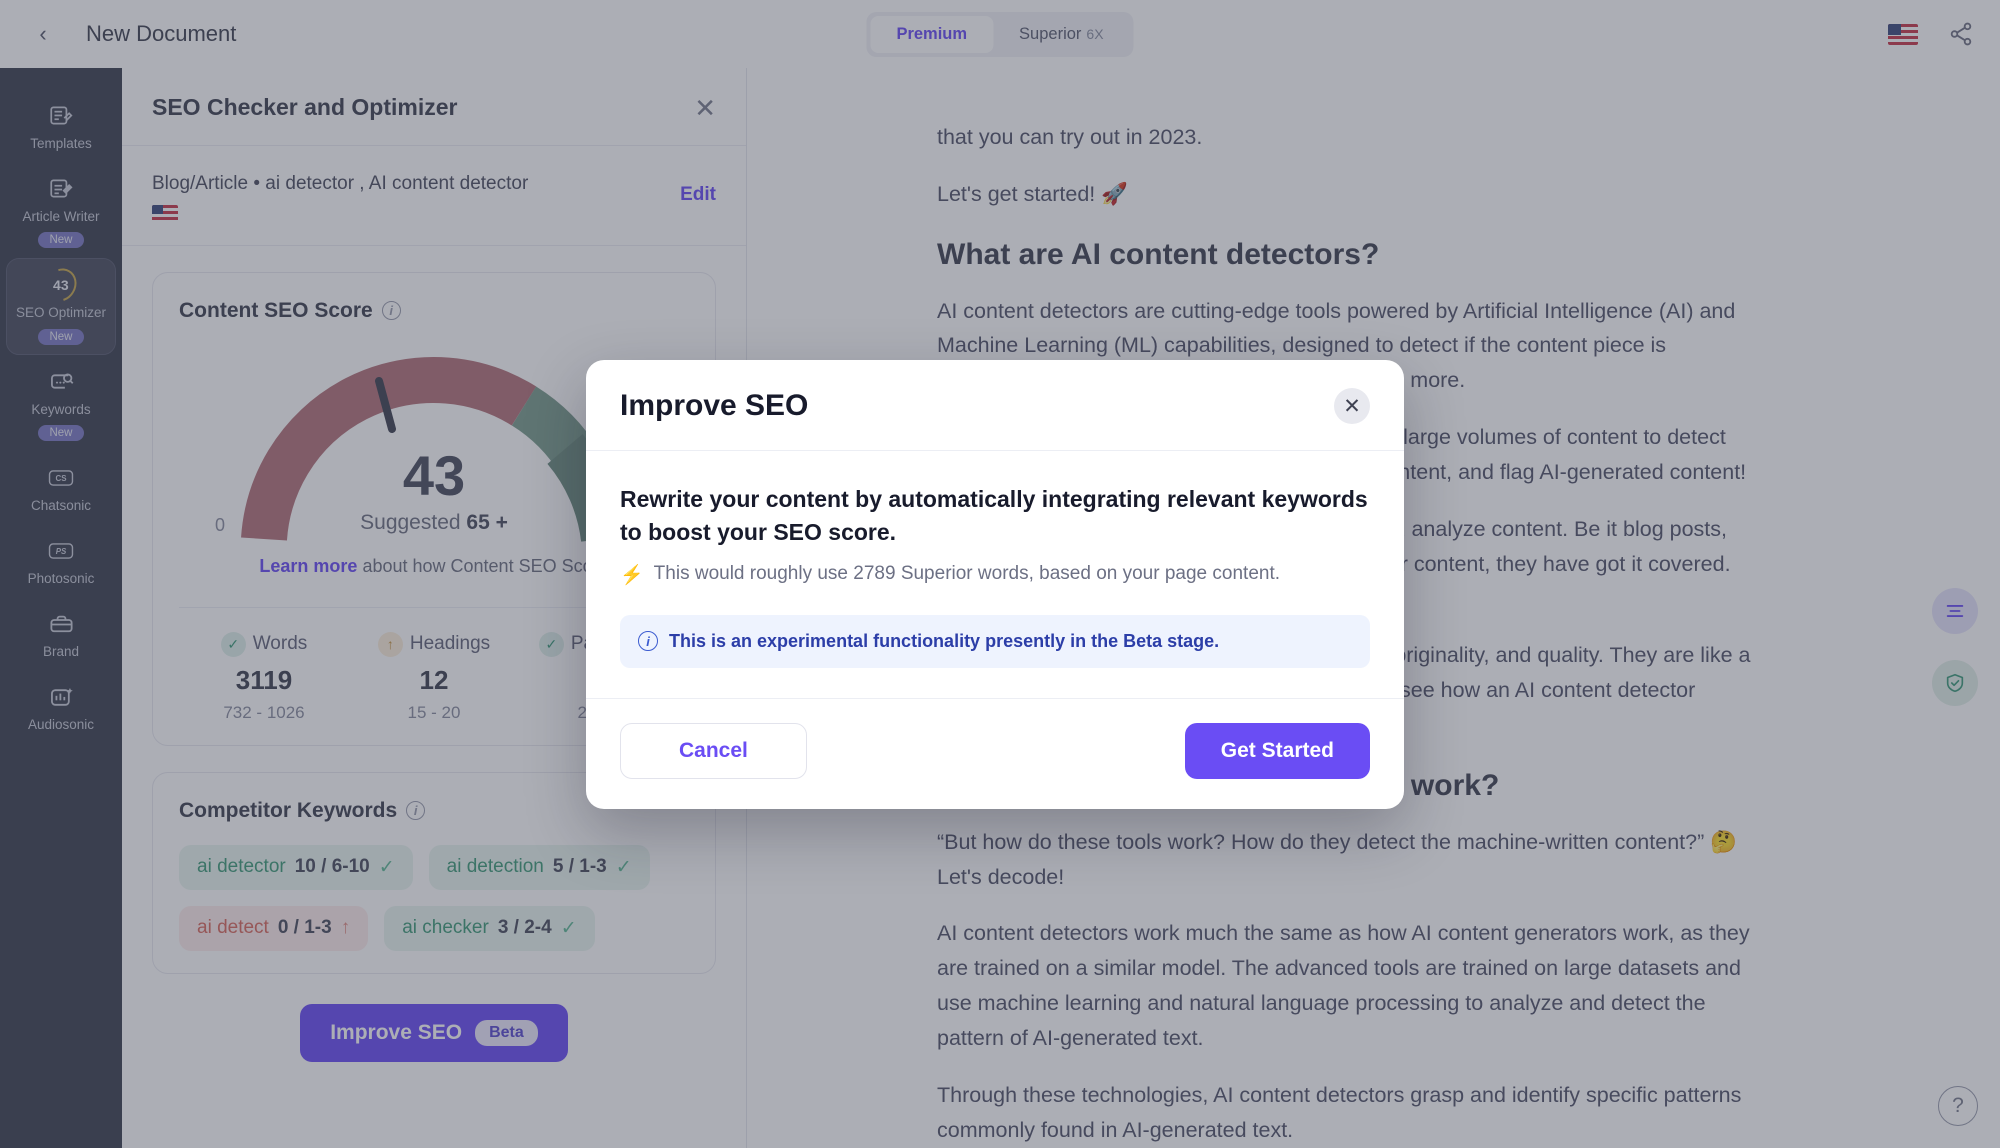 The width and height of the screenshot is (2000, 1148). I want to click on info-icon: i, so click(648, 641).